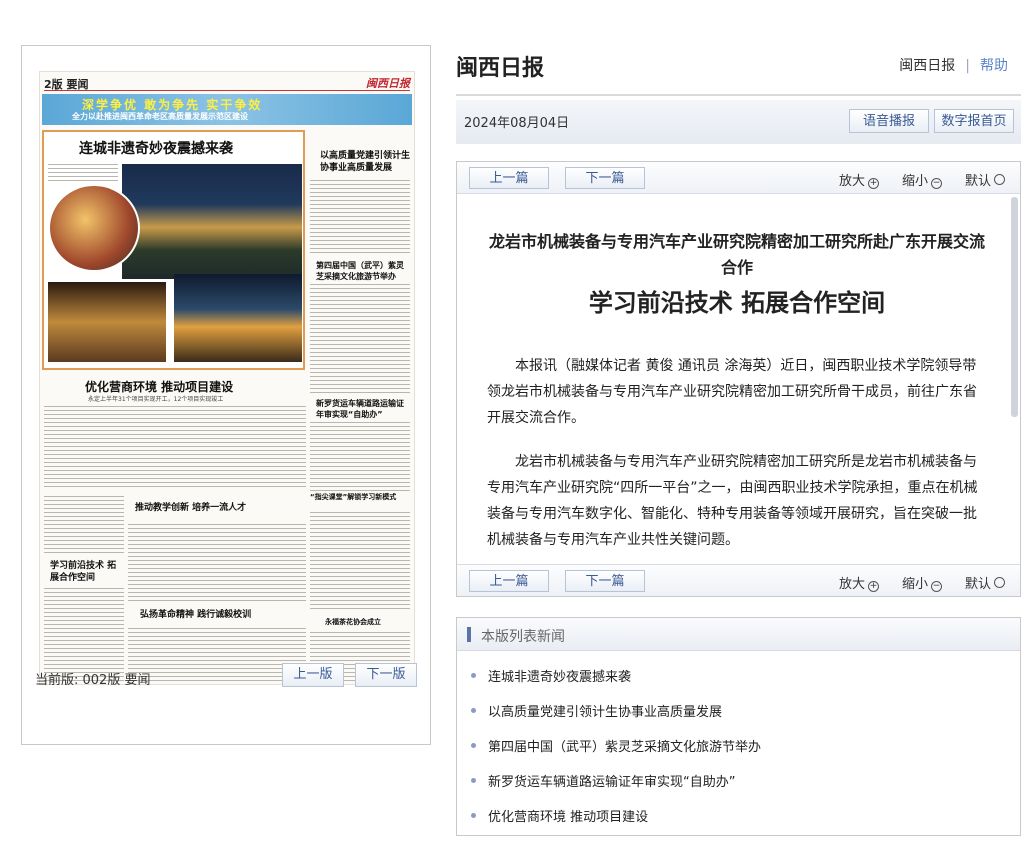  Describe the element at coordinates (212, 221) in the screenshot. I see `photo-festival-crowd` at that location.